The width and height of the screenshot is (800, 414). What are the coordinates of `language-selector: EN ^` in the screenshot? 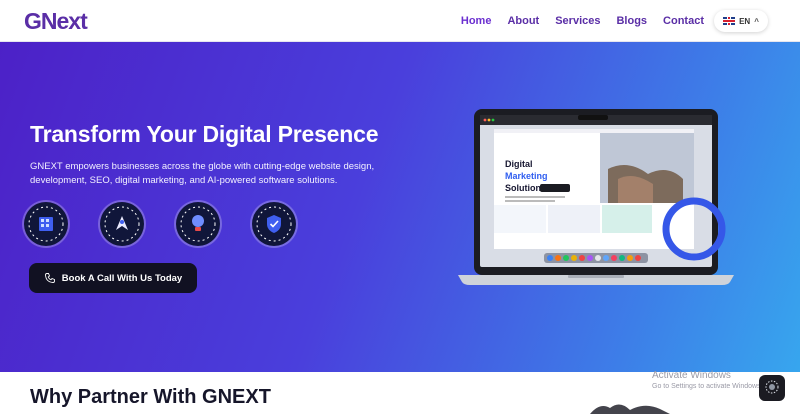 It's located at (741, 21).